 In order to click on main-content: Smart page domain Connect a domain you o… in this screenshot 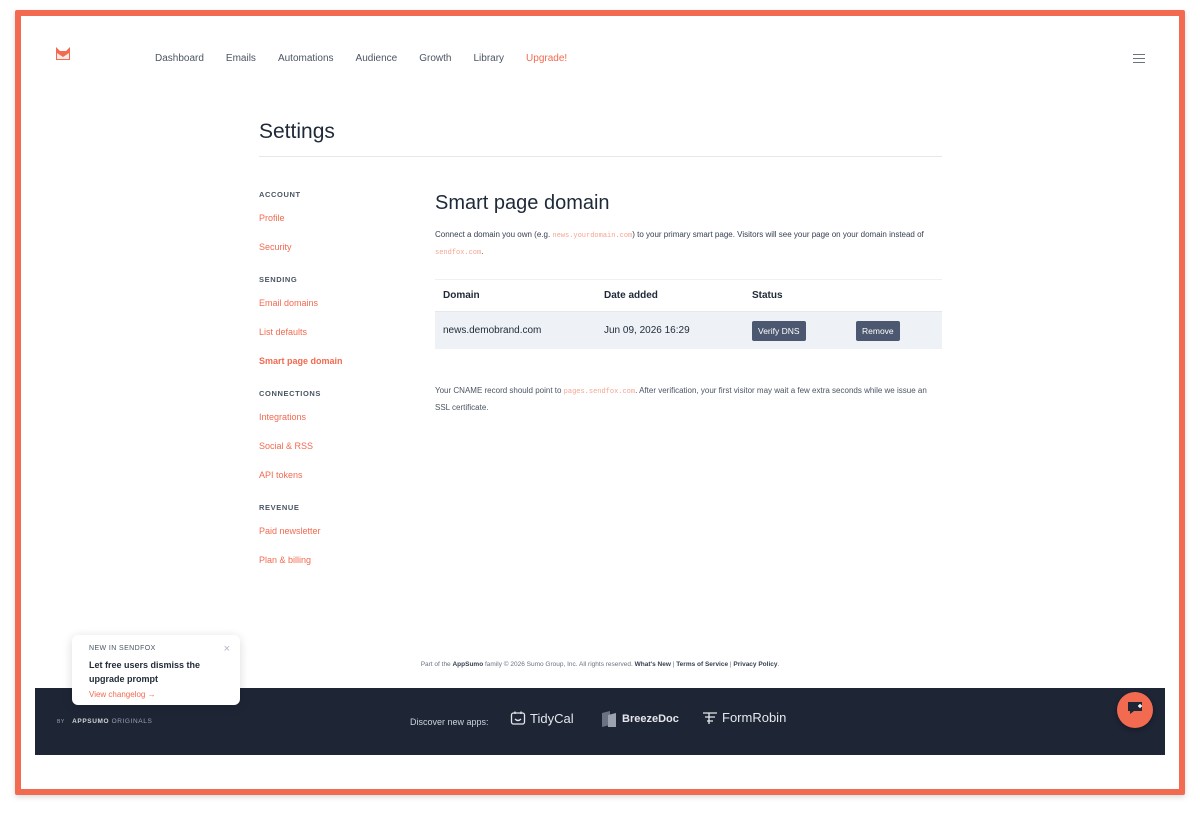, I will do `click(688, 304)`.